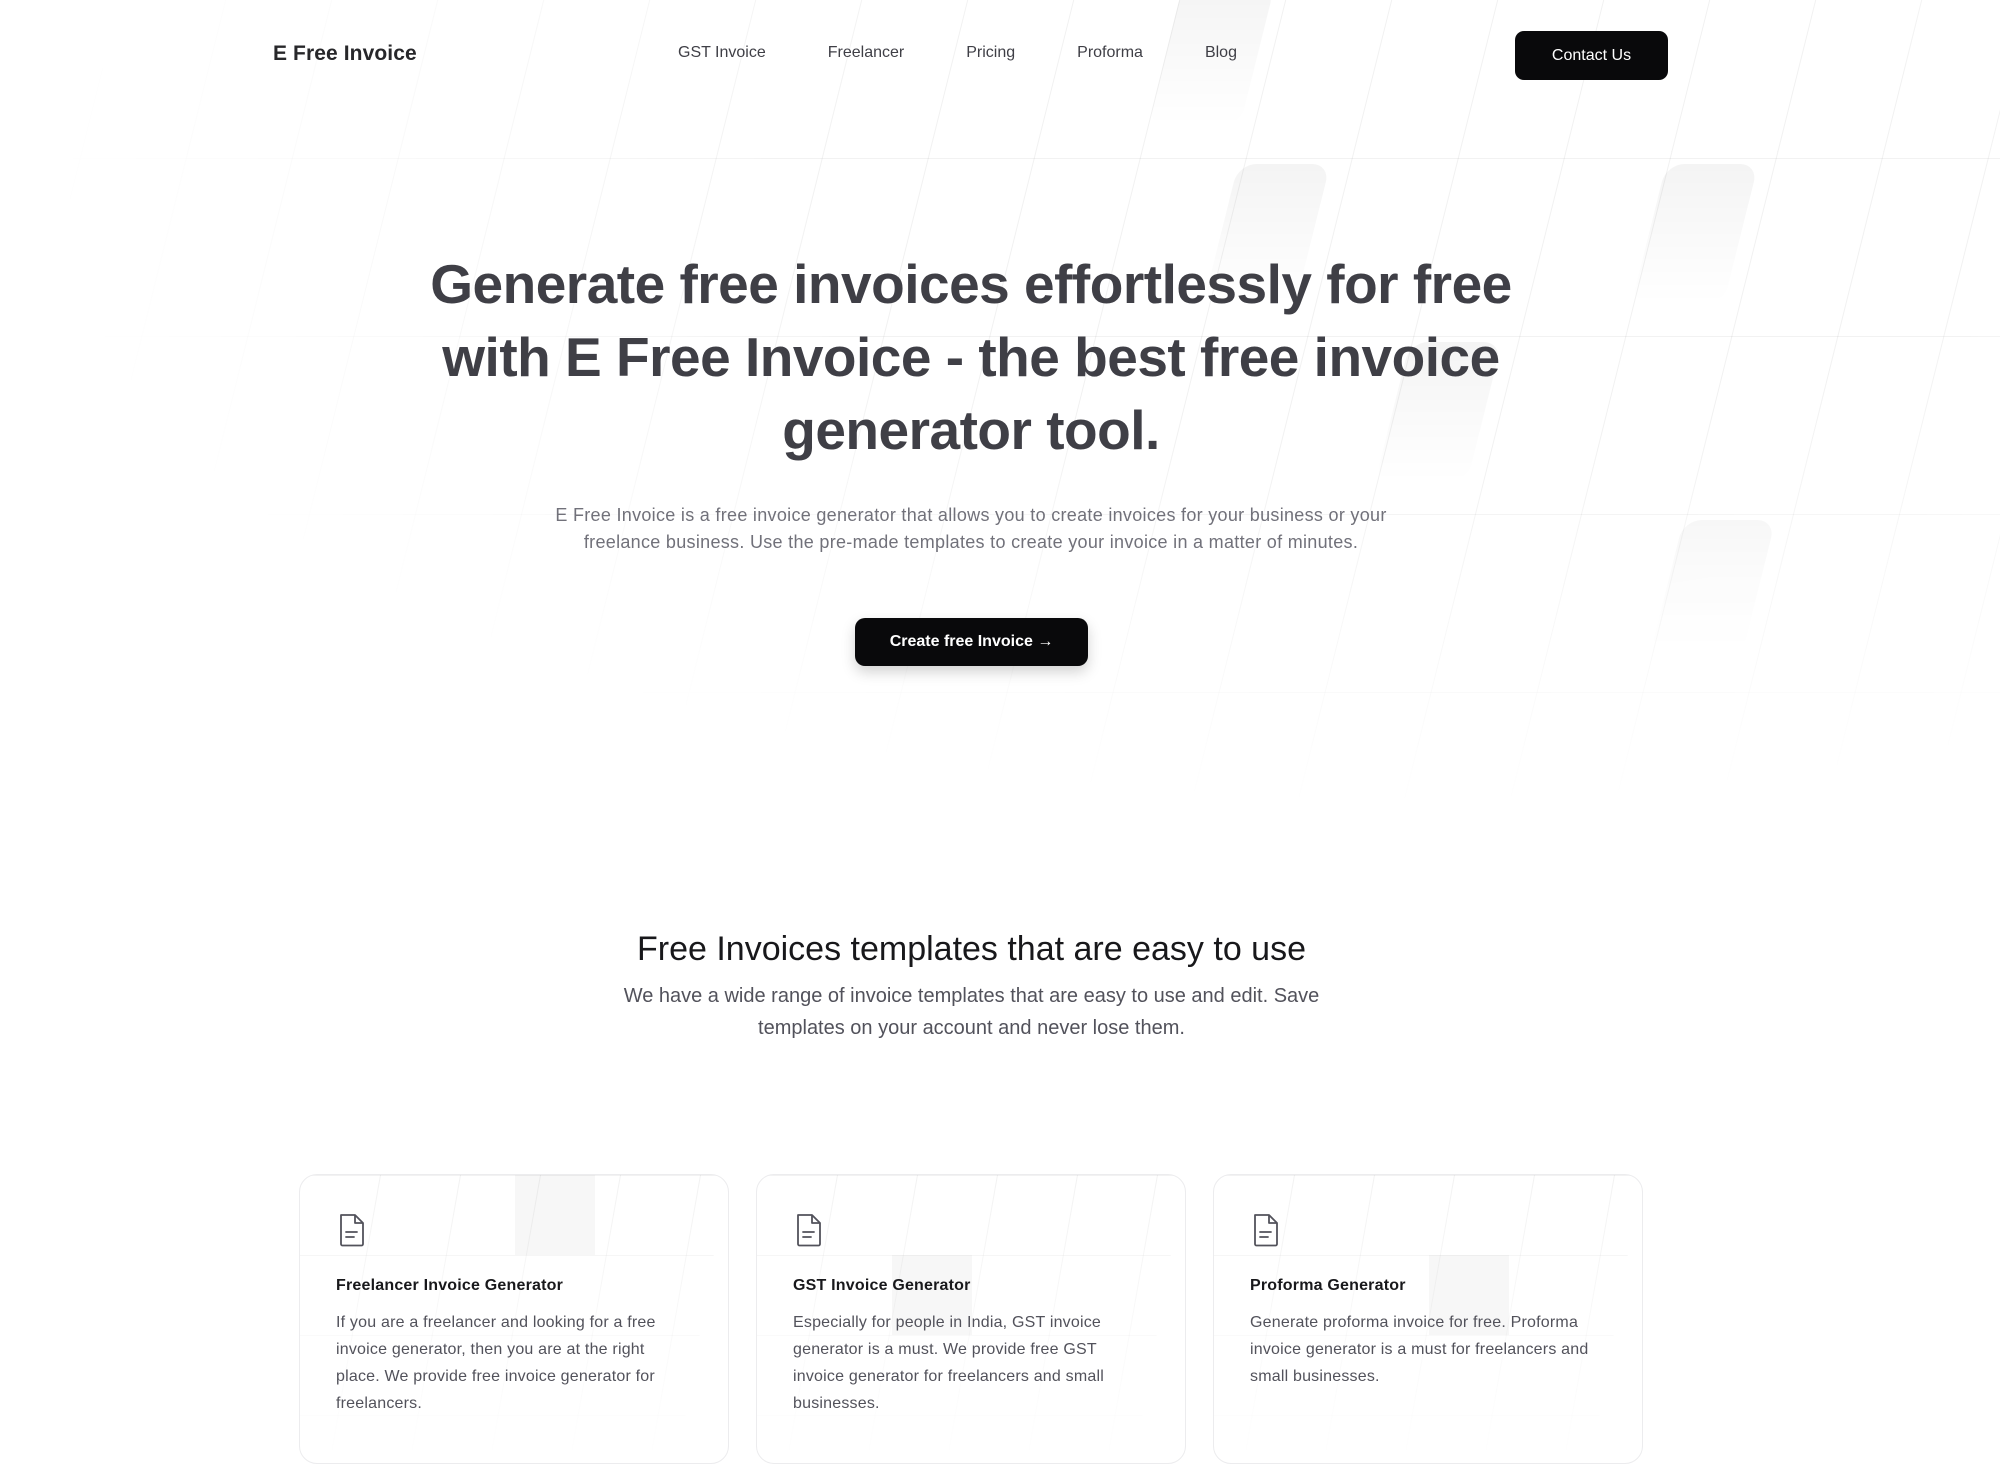 This screenshot has width=2000, height=1464. Describe the element at coordinates (345, 54) in the screenshot. I see `brand-logo: E Free Invoice` at that location.